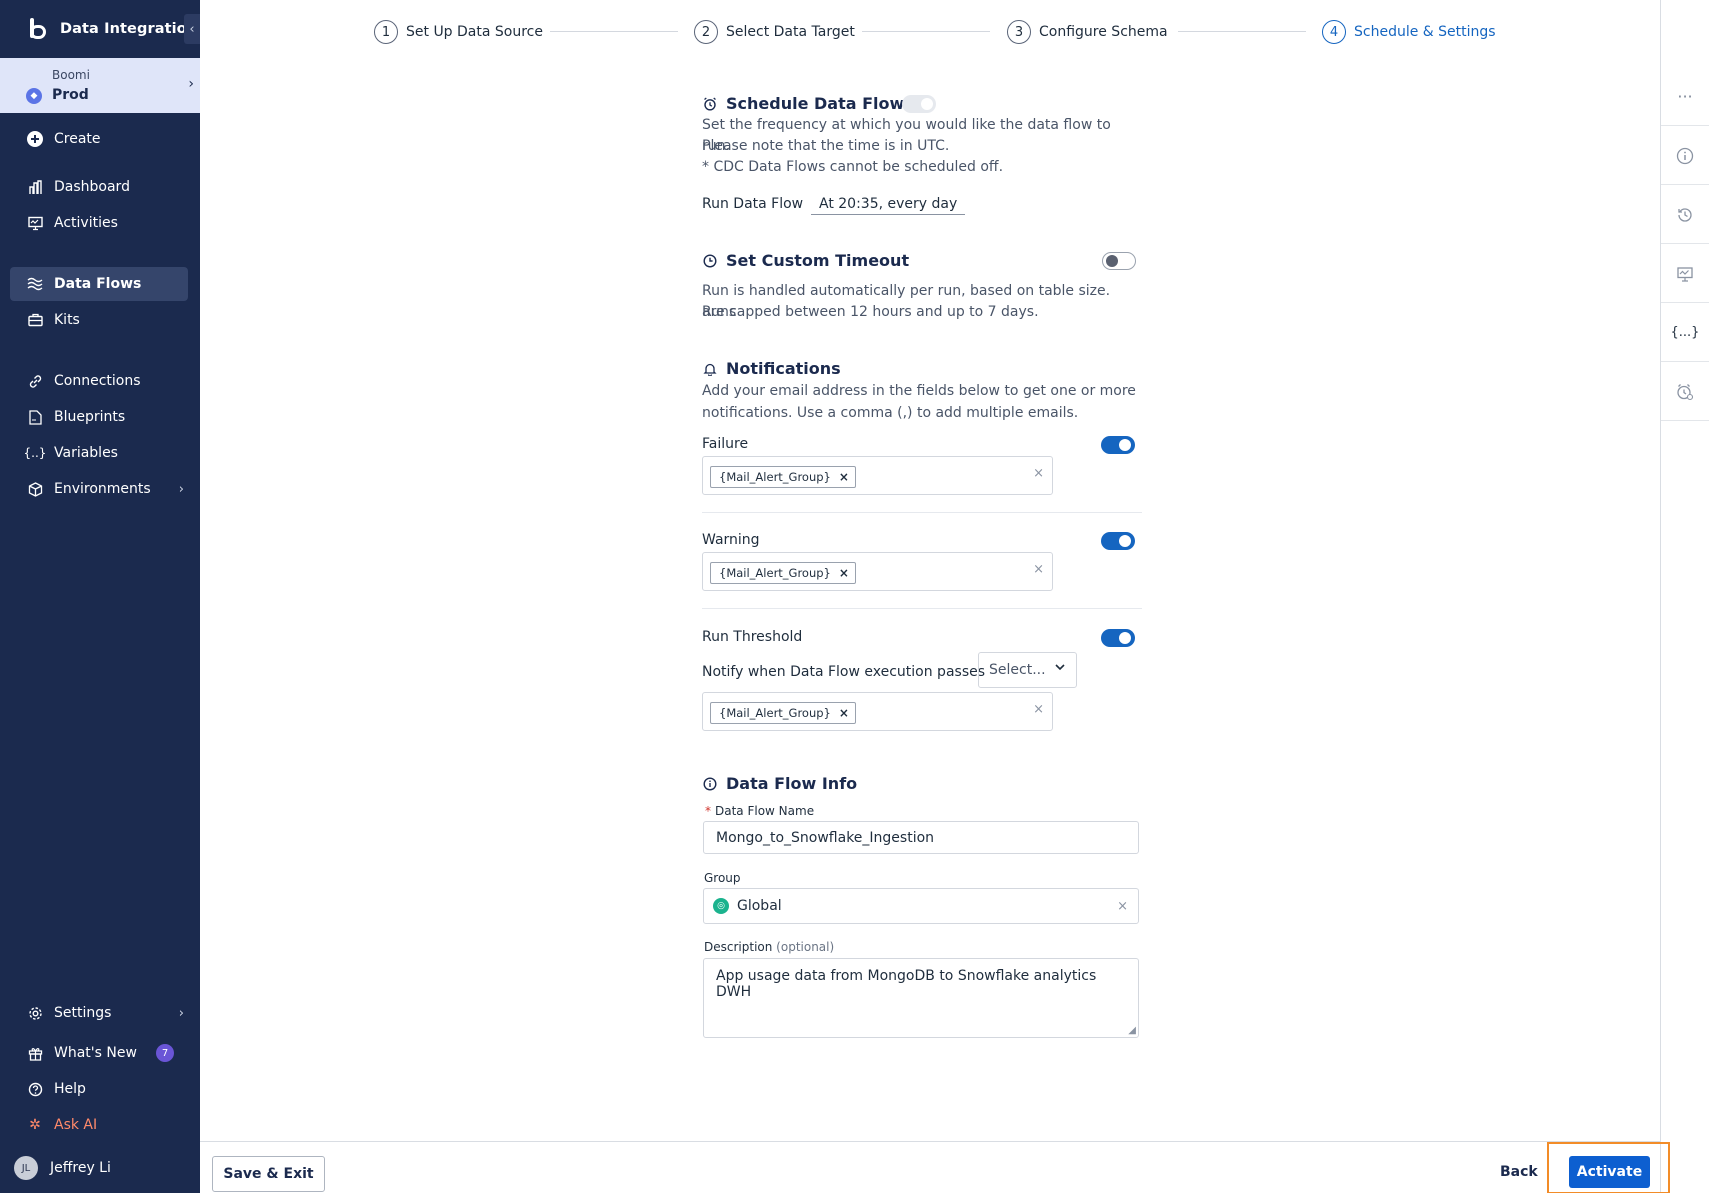  Describe the element at coordinates (774, 32) in the screenshot. I see `step-select-data-target: 2 Select Data Target` at that location.